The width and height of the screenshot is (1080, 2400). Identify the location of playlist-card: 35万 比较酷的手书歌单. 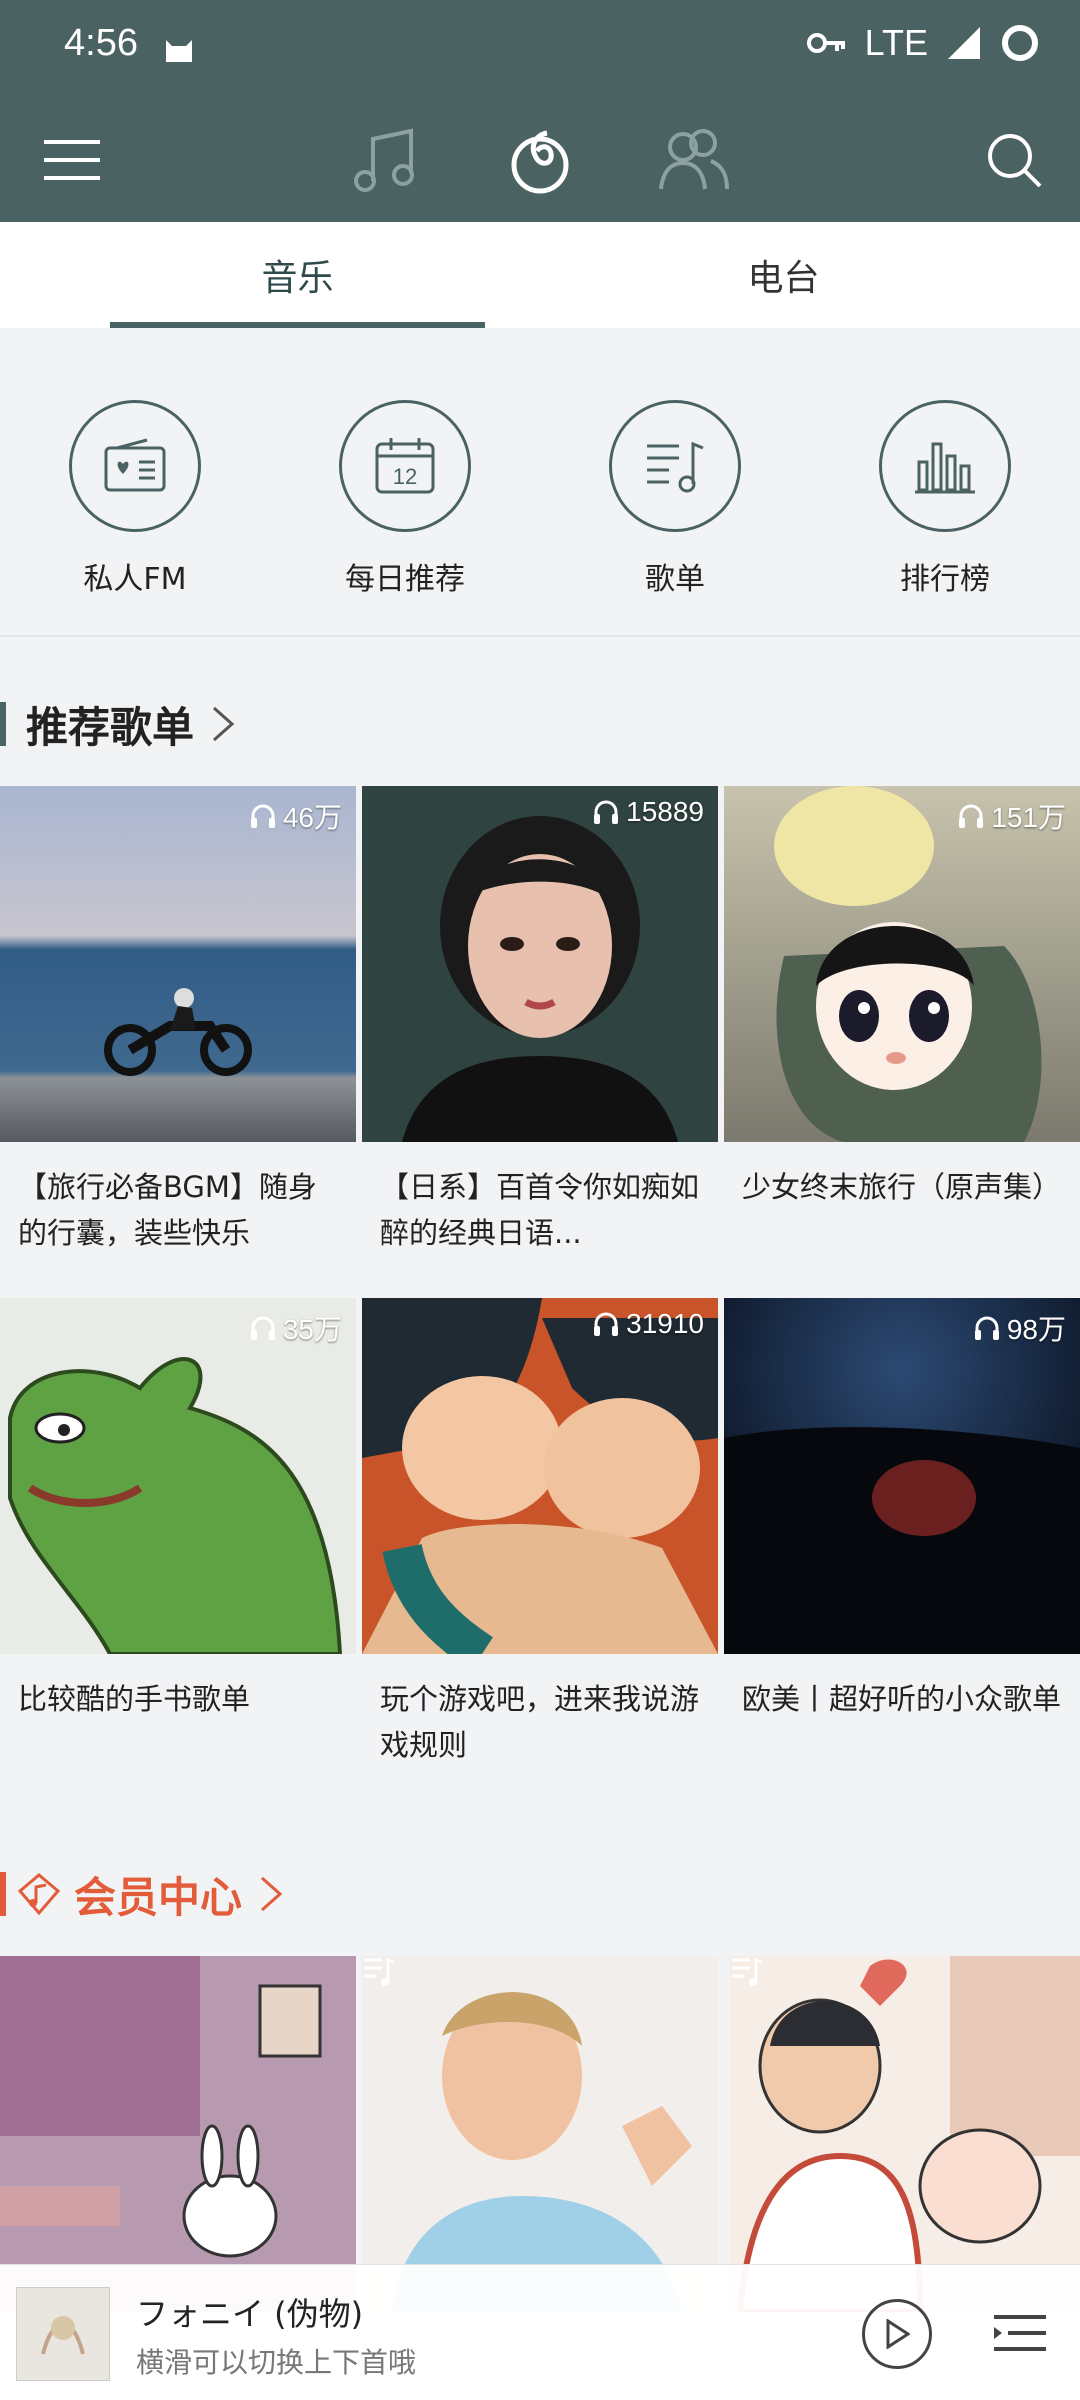
(178, 1533).